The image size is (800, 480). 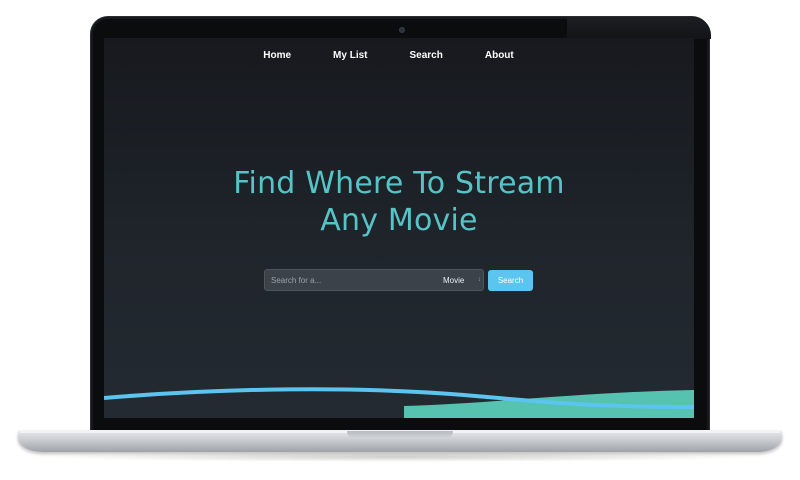 What do you see at coordinates (479, 280) in the screenshot?
I see `chevron-updown-icon: ↕` at bounding box center [479, 280].